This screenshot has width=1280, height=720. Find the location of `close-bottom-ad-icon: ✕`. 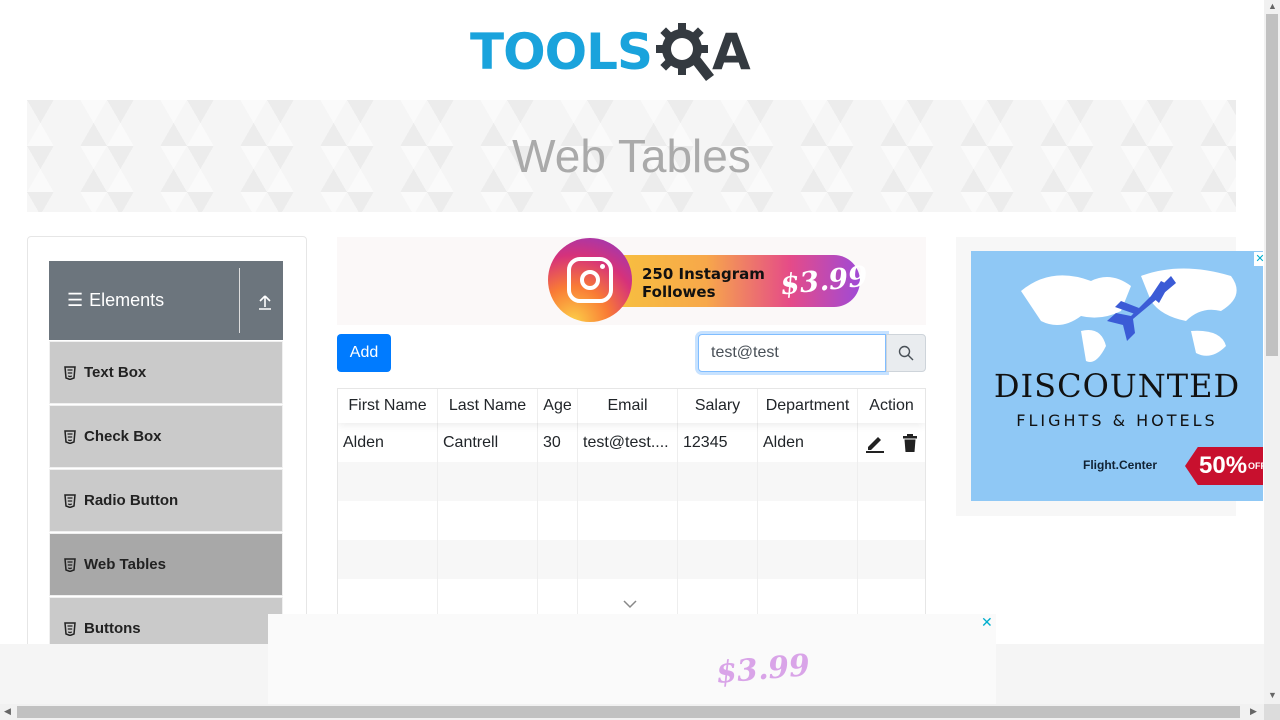

close-bottom-ad-icon: ✕ is located at coordinates (988, 622).